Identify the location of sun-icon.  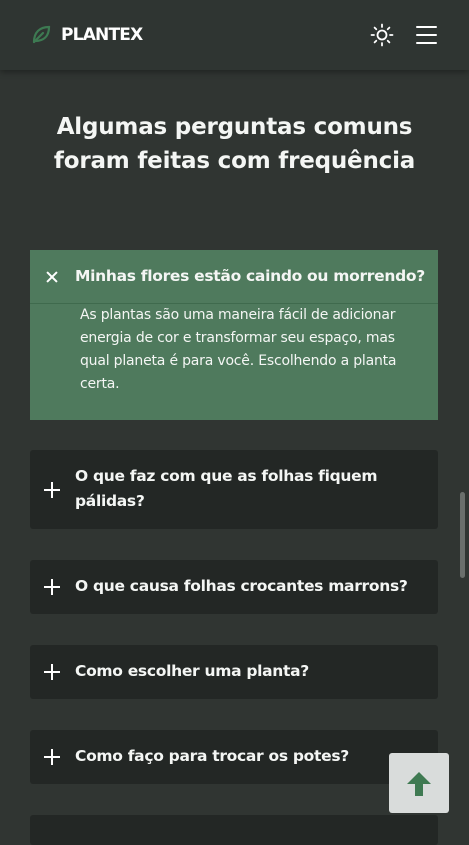
(382, 37).